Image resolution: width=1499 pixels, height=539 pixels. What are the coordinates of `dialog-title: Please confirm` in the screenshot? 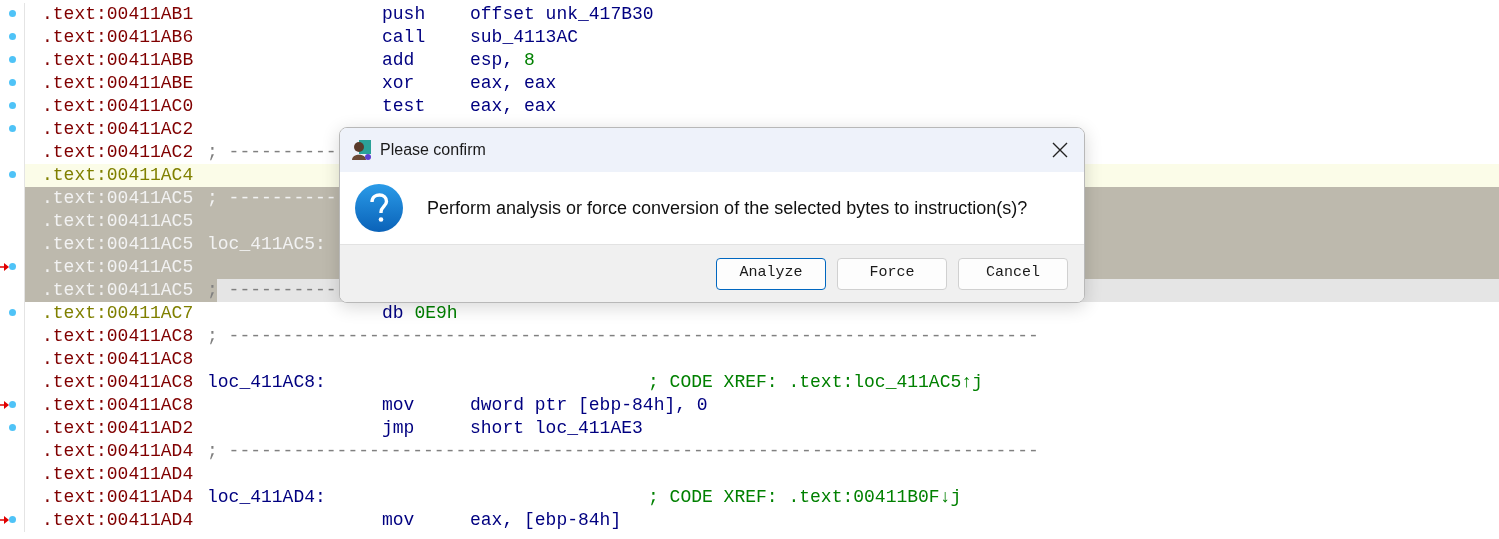 It's located at (433, 150).